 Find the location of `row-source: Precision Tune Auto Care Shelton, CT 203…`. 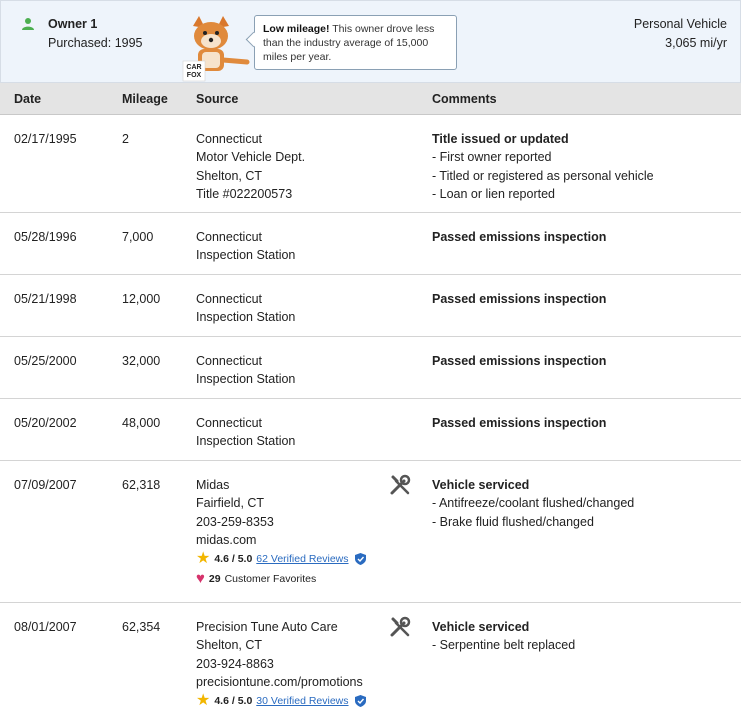

row-source: Precision Tune Auto Care Shelton, CT 203… is located at coordinates (279, 654).